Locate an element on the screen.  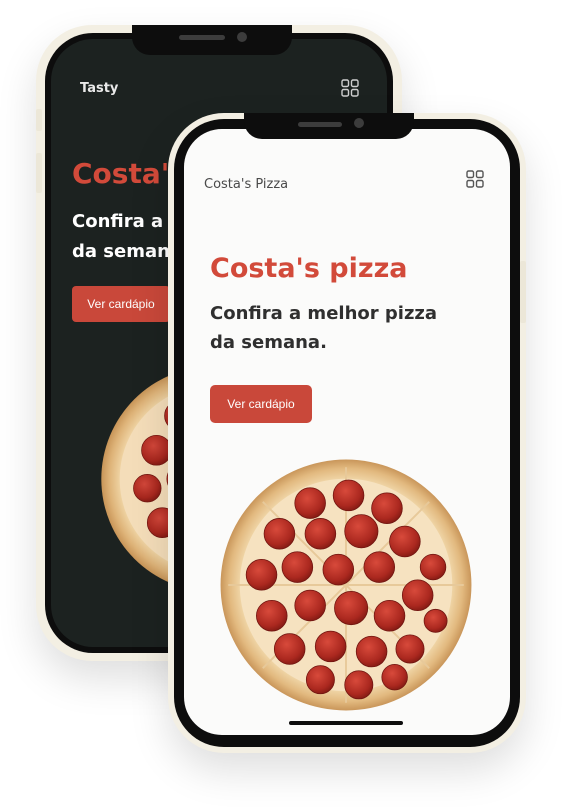
home-indicator is located at coordinates (346, 723).